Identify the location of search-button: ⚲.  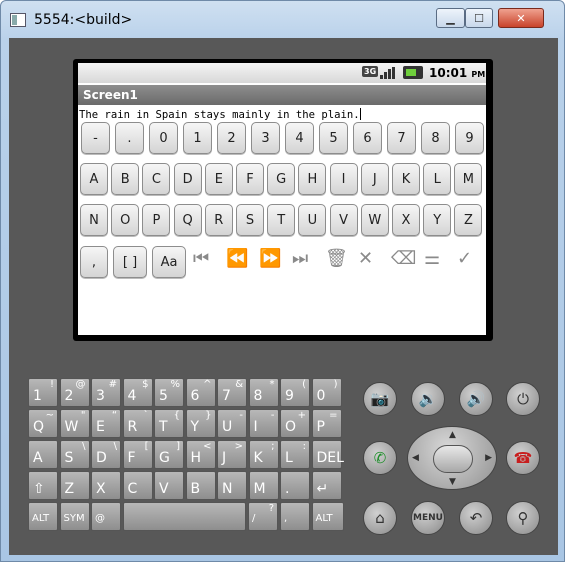
(523, 518).